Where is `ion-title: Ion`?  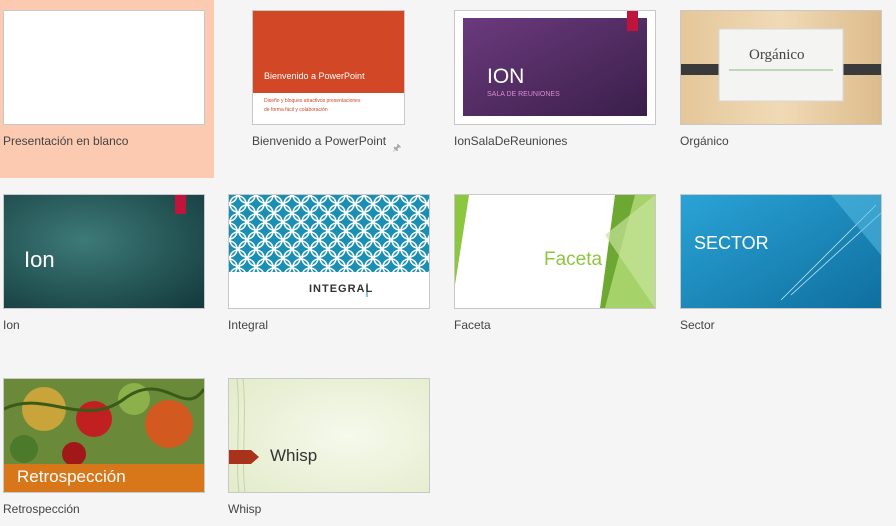 ion-title: Ion is located at coordinates (39, 259).